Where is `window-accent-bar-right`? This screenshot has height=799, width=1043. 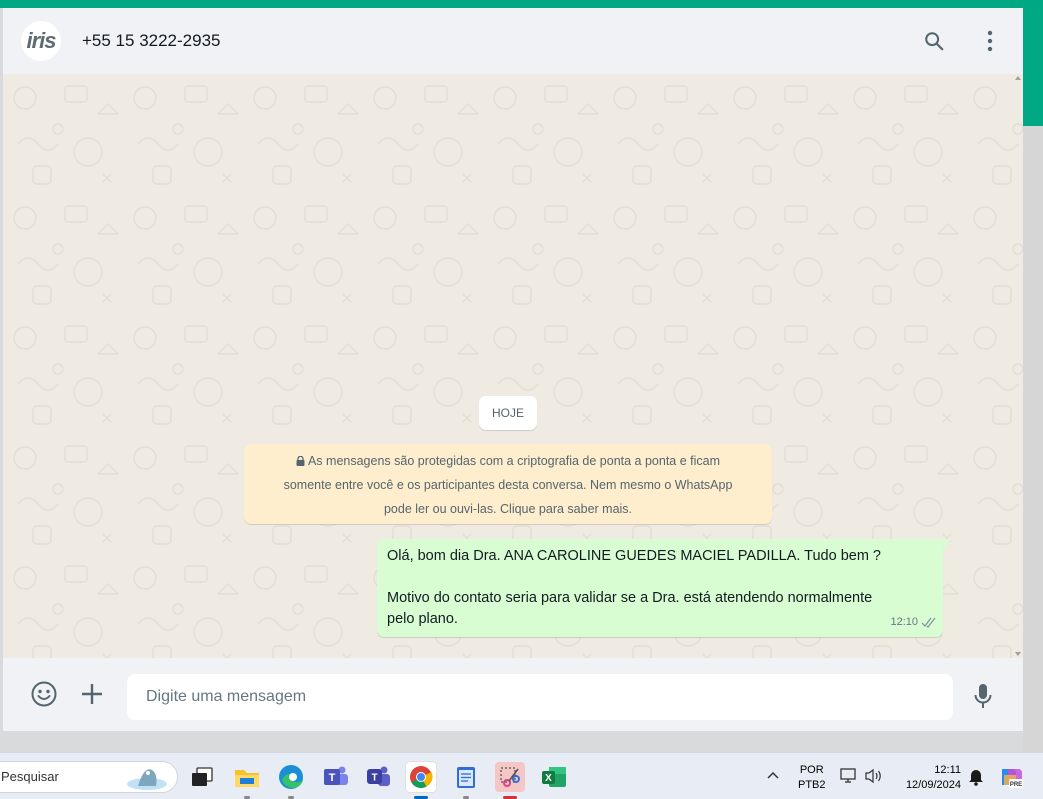 window-accent-bar-right is located at coordinates (1033, 63).